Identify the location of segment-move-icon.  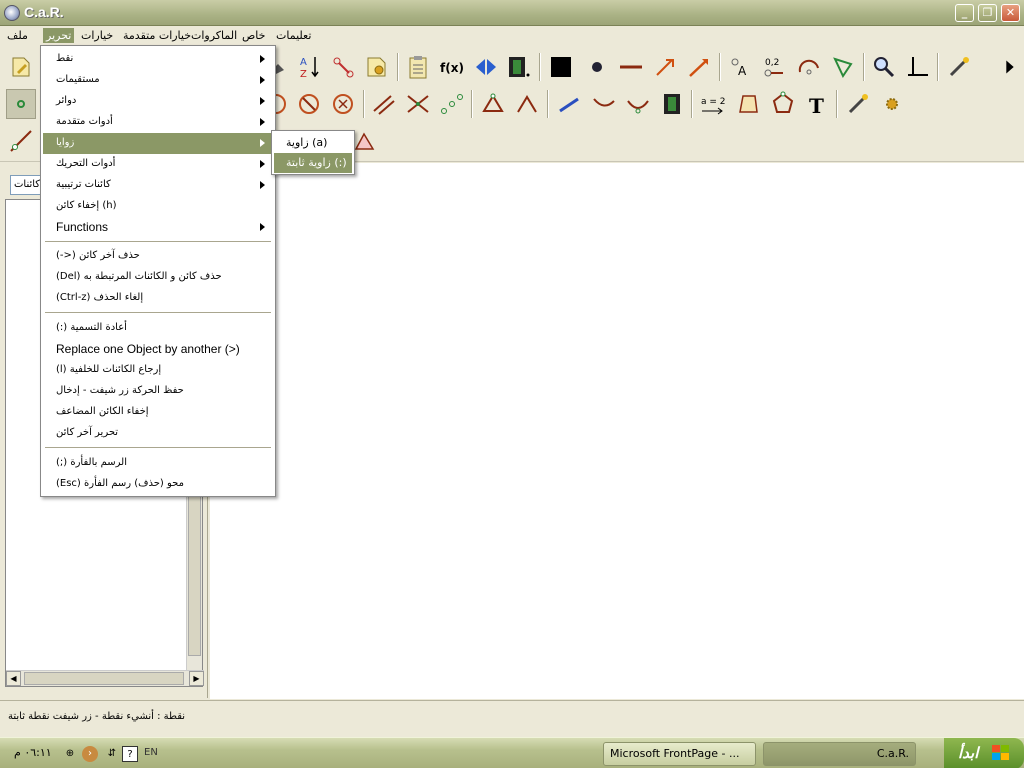
(570, 104).